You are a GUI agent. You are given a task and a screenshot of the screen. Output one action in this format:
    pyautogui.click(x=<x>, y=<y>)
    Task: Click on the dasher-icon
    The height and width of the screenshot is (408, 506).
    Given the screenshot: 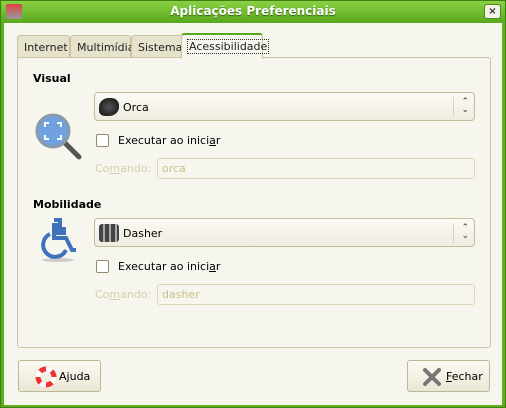 What is the action you would take?
    pyautogui.click(x=109, y=233)
    